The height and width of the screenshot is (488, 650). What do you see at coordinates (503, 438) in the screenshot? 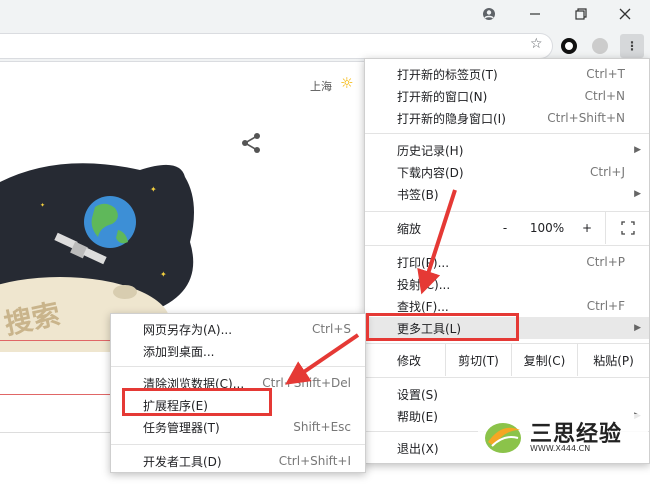
I see `watermark-logo-icon` at bounding box center [503, 438].